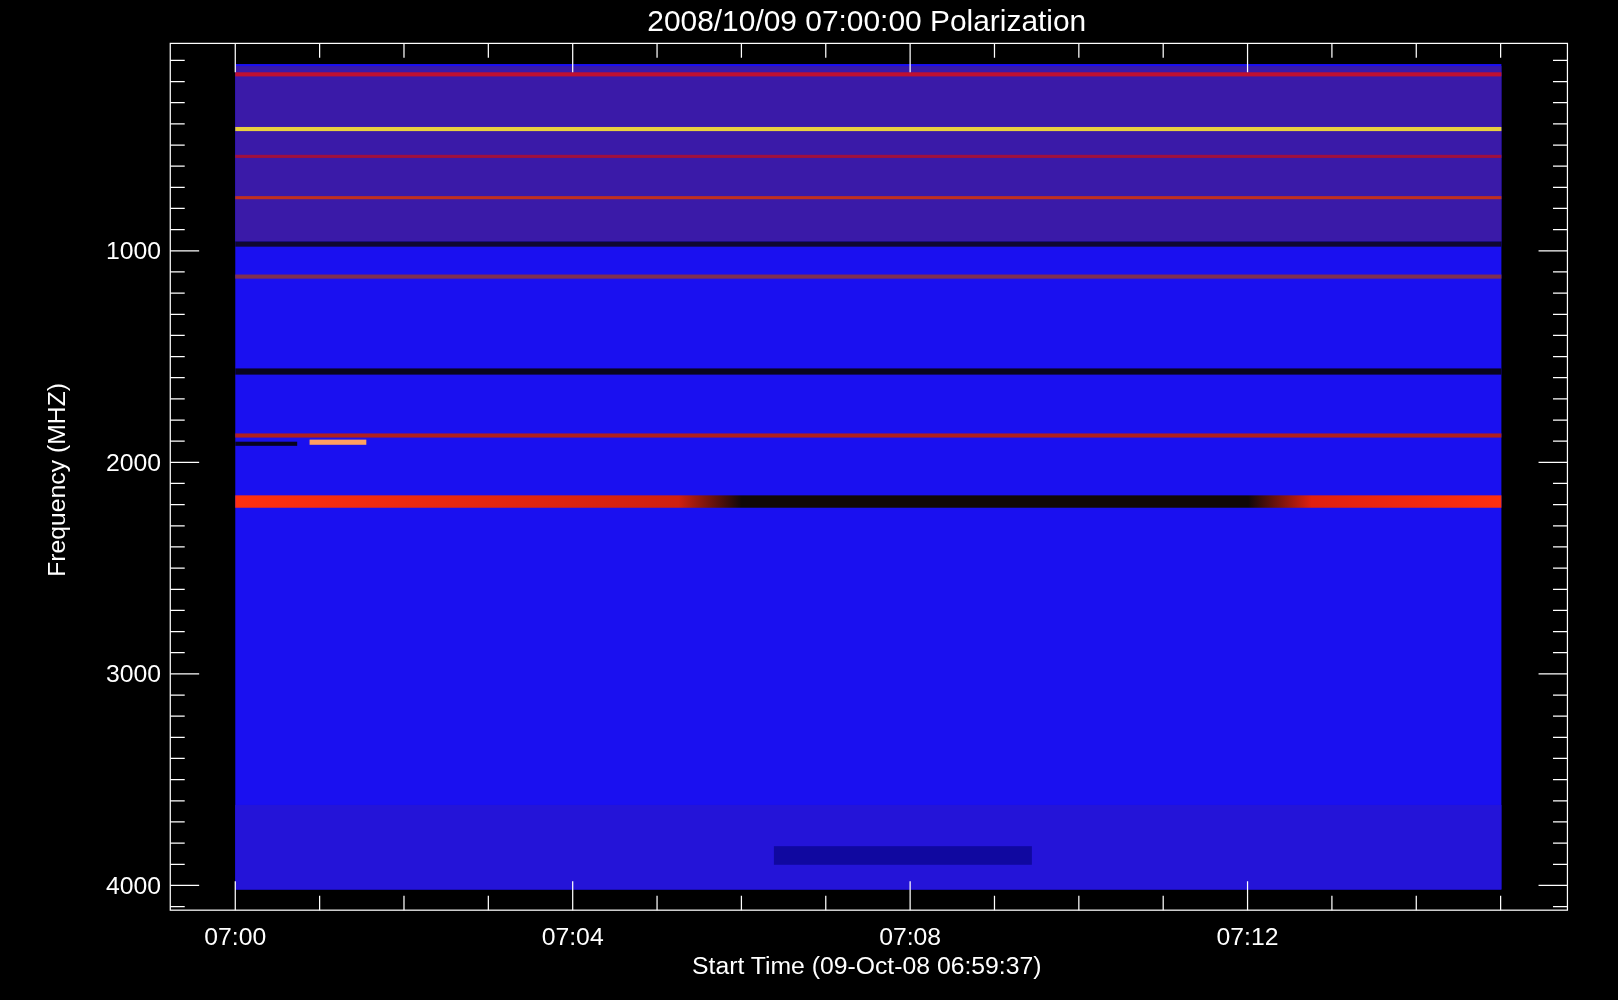 This screenshot has height=1000, width=1618. I want to click on chart-title: 2008/10/09 07:00:00 Polarization, so click(867, 20).